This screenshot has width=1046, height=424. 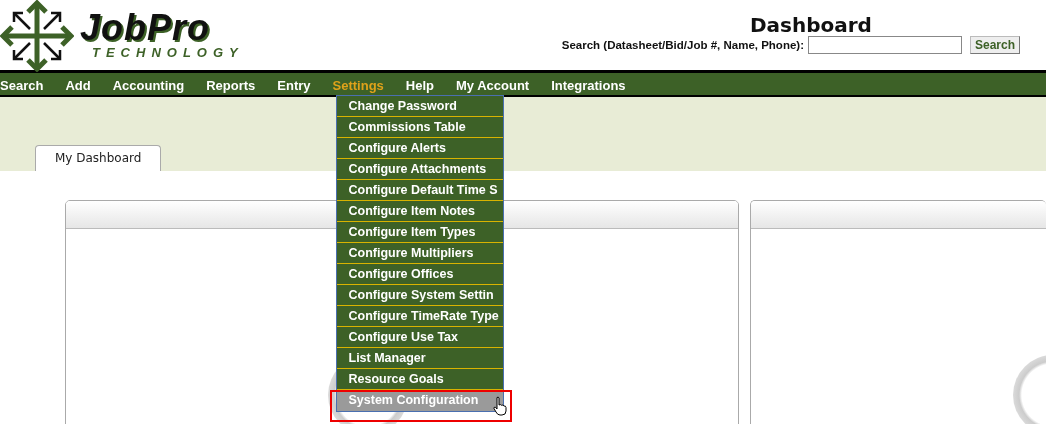 I want to click on search-label: Search (Datasheet/Bid/Job #, Name, Phone):, so click(x=682, y=45).